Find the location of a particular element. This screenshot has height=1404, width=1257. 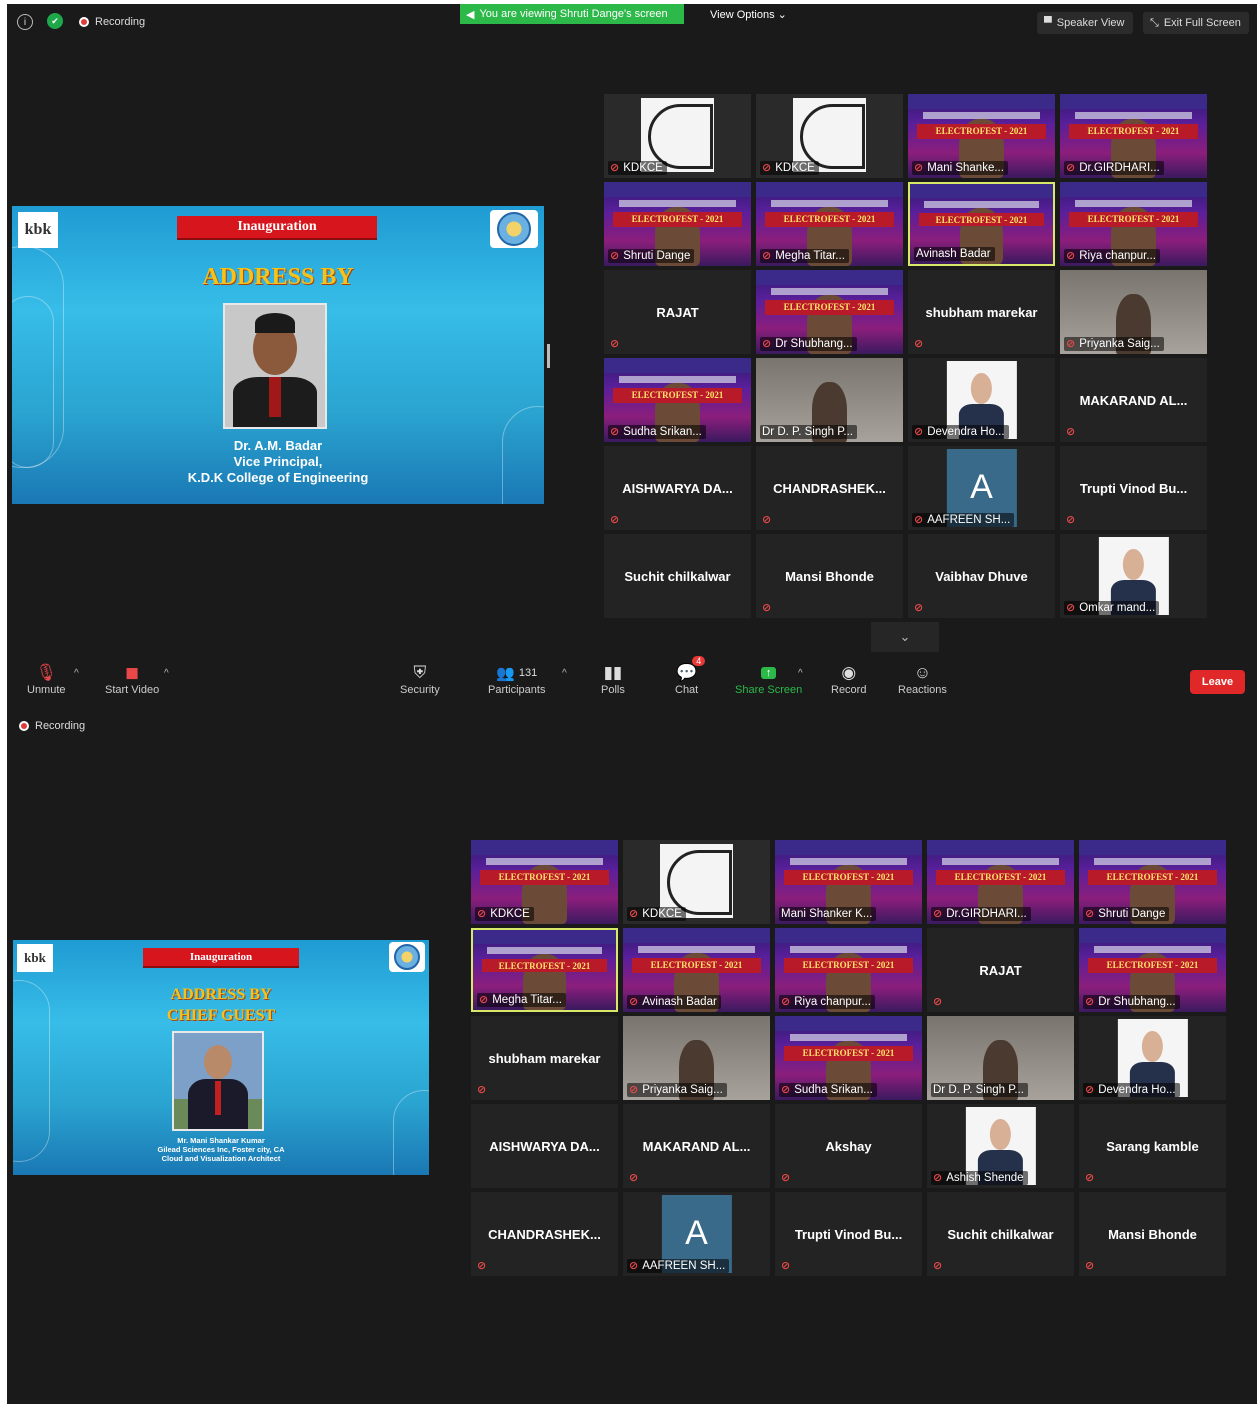

resize-handle is located at coordinates (548, 356).